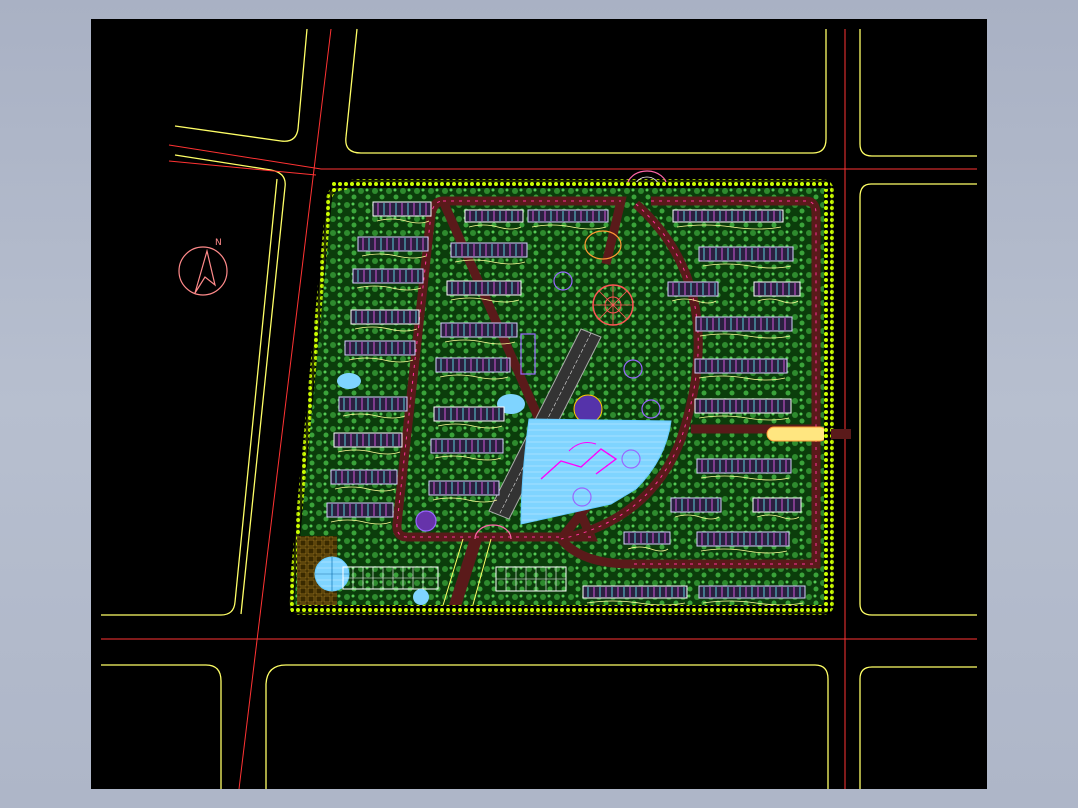  What do you see at coordinates (827, 399) in the screenshot?
I see `east-hedge` at bounding box center [827, 399].